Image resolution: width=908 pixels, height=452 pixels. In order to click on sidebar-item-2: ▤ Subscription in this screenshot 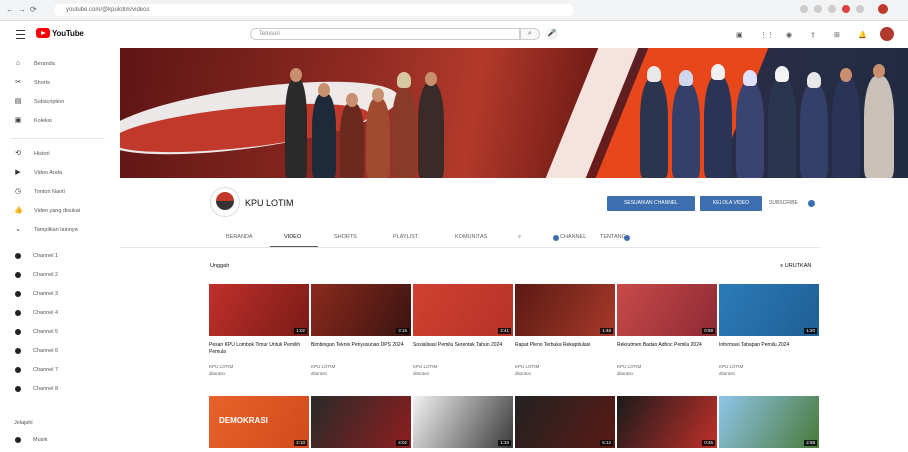, I will do `click(60, 102)`.